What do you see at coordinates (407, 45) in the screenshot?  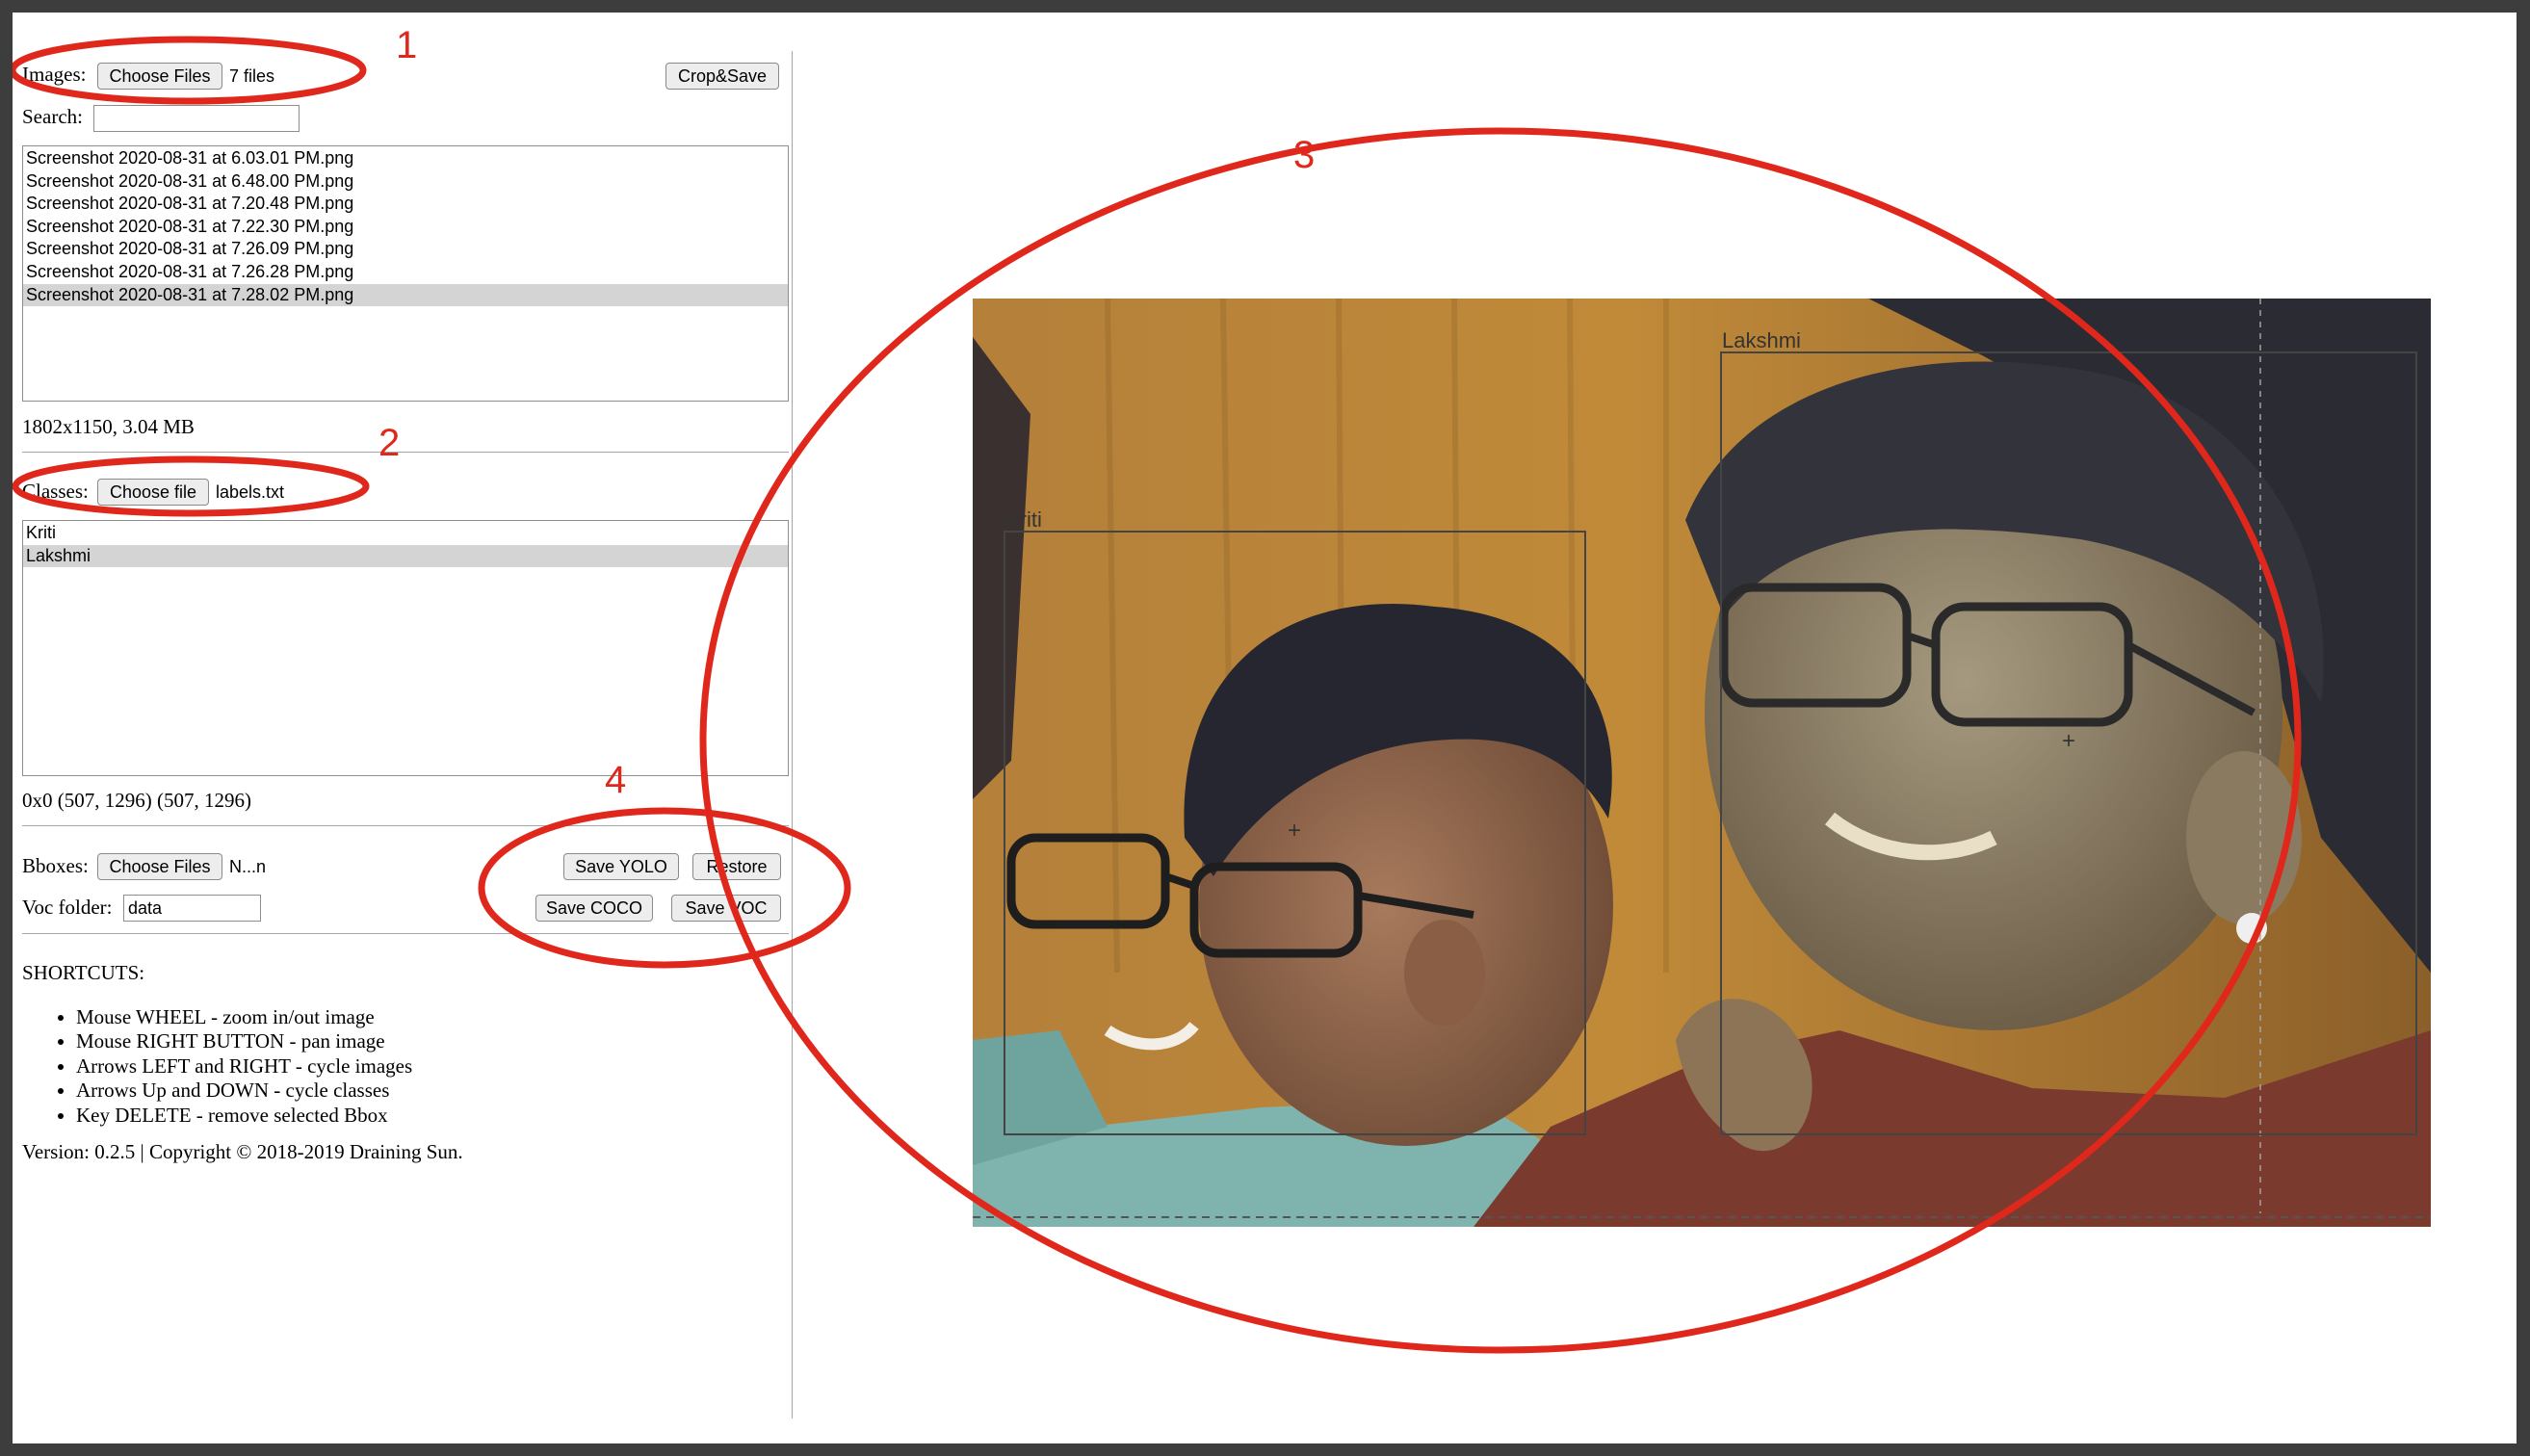 I see `annotation-number-1: 1` at bounding box center [407, 45].